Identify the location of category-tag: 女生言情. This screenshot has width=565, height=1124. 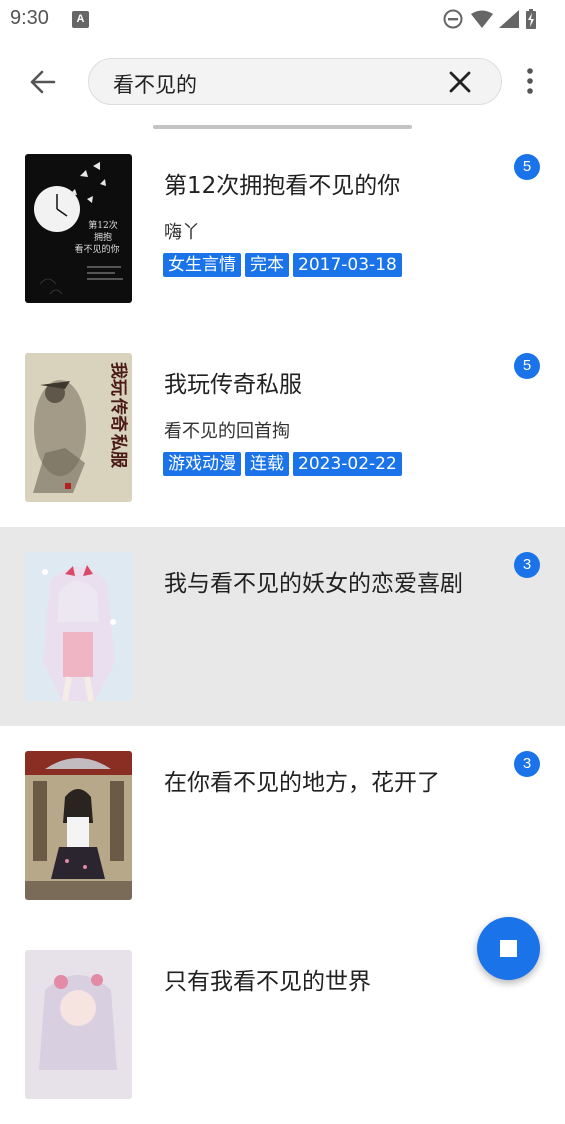
(202, 265).